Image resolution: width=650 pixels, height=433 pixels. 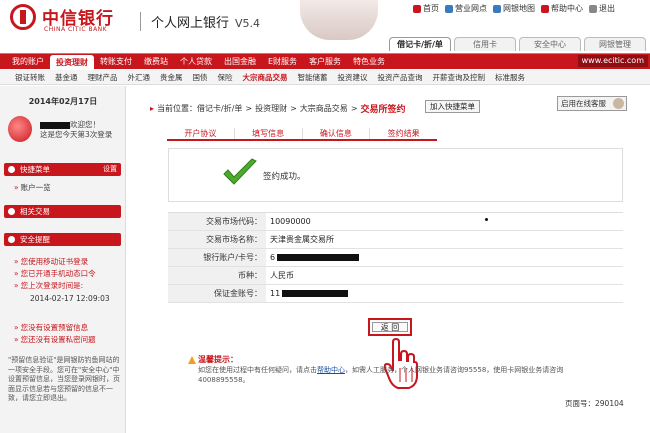 I want to click on table-row: 银行账户/卡号： 6, so click(x=395, y=258).